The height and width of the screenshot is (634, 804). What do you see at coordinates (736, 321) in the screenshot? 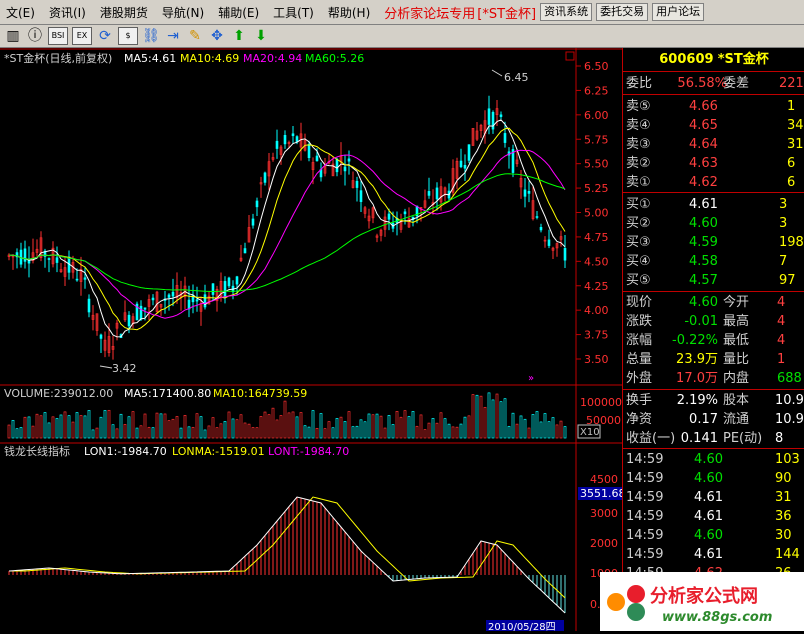
I see `stat-label-2: 最高` at bounding box center [736, 321].